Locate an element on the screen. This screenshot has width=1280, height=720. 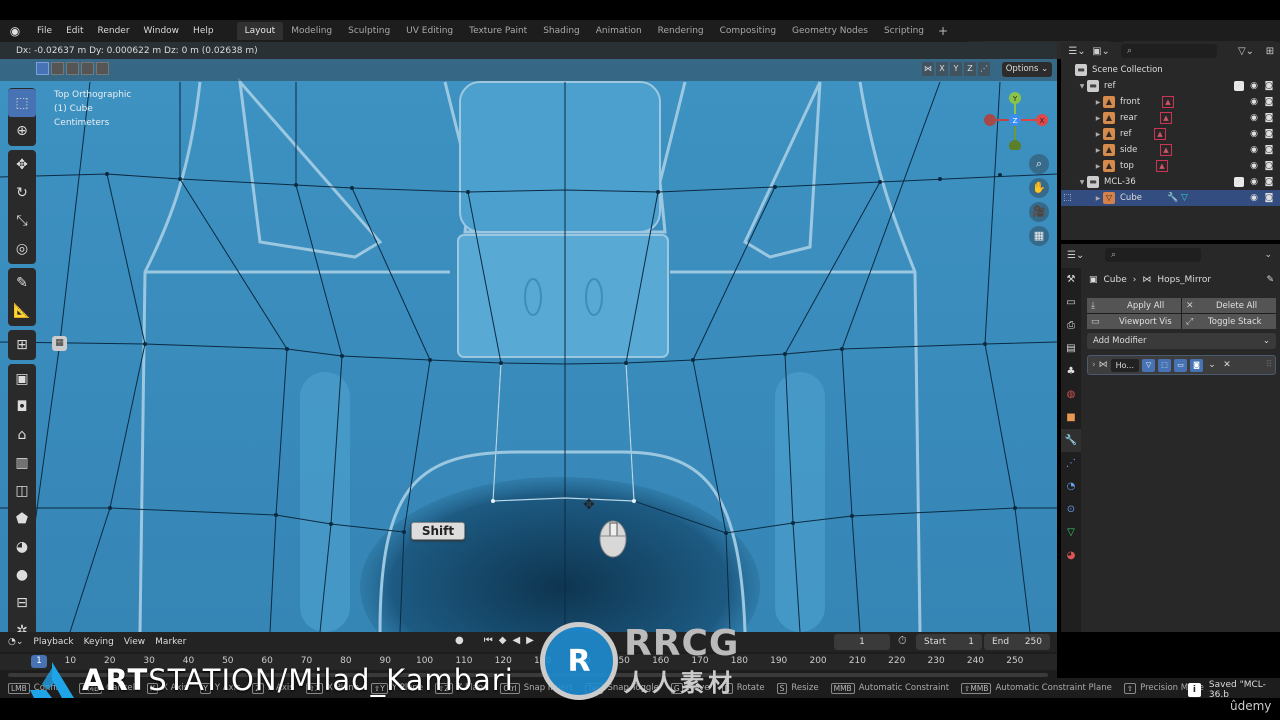
prev-keyframe-icon: ◆ is located at coordinates (503, 640).